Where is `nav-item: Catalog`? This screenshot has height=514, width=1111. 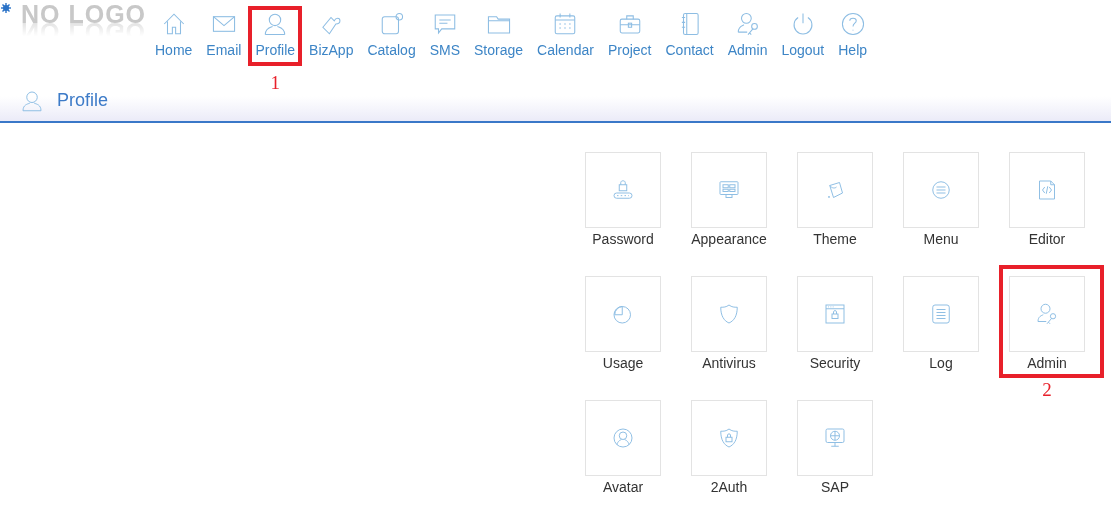
nav-item: Catalog is located at coordinates (391, 36).